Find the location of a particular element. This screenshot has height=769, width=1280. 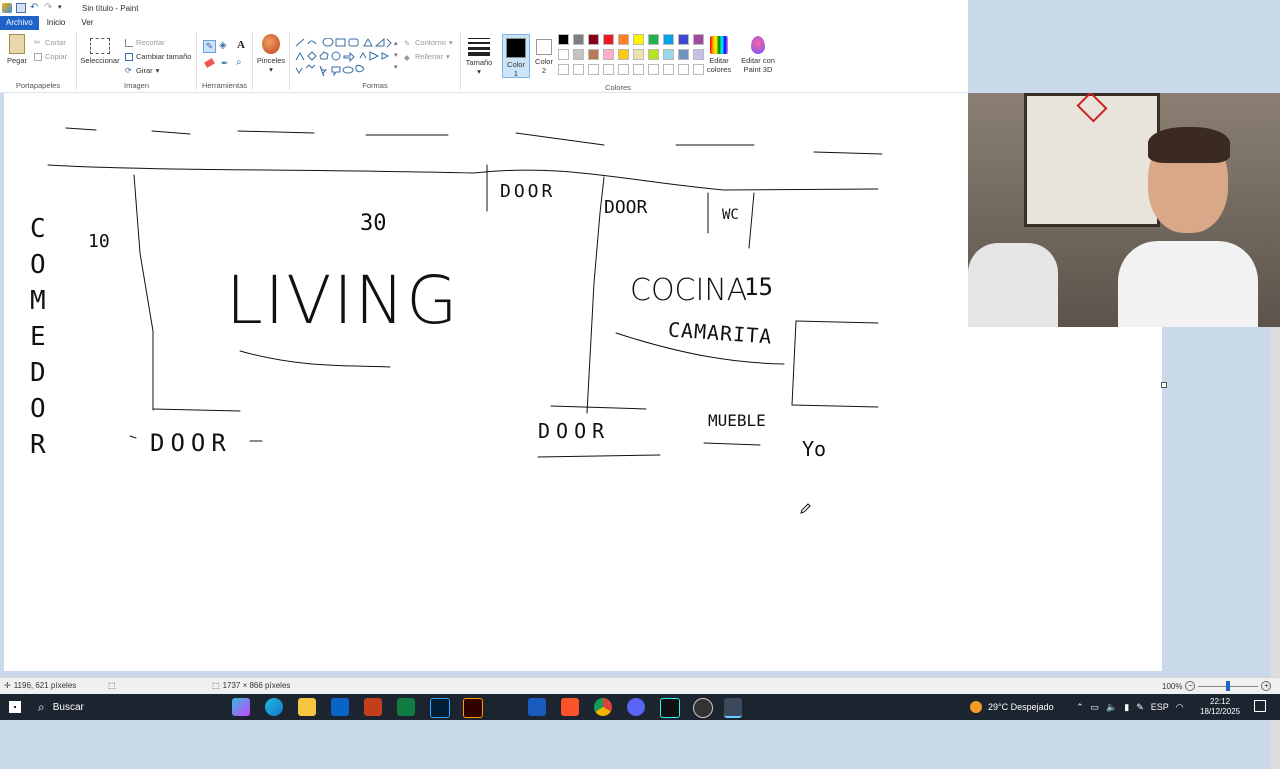

cut-label: Cortar is located at coordinates (55, 42).